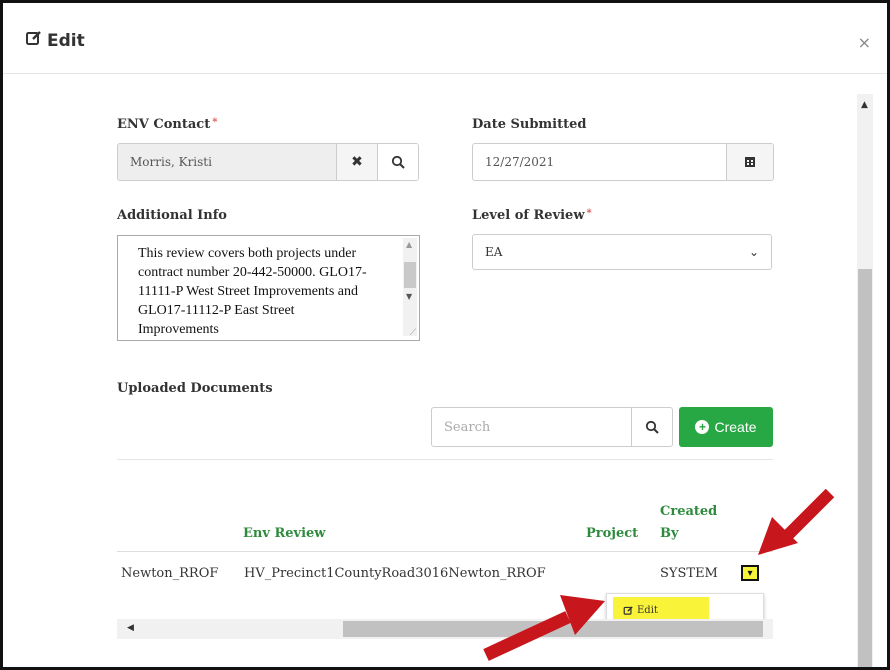 Image resolution: width=890 pixels, height=670 pixels. I want to click on create-button: + Create, so click(726, 427).